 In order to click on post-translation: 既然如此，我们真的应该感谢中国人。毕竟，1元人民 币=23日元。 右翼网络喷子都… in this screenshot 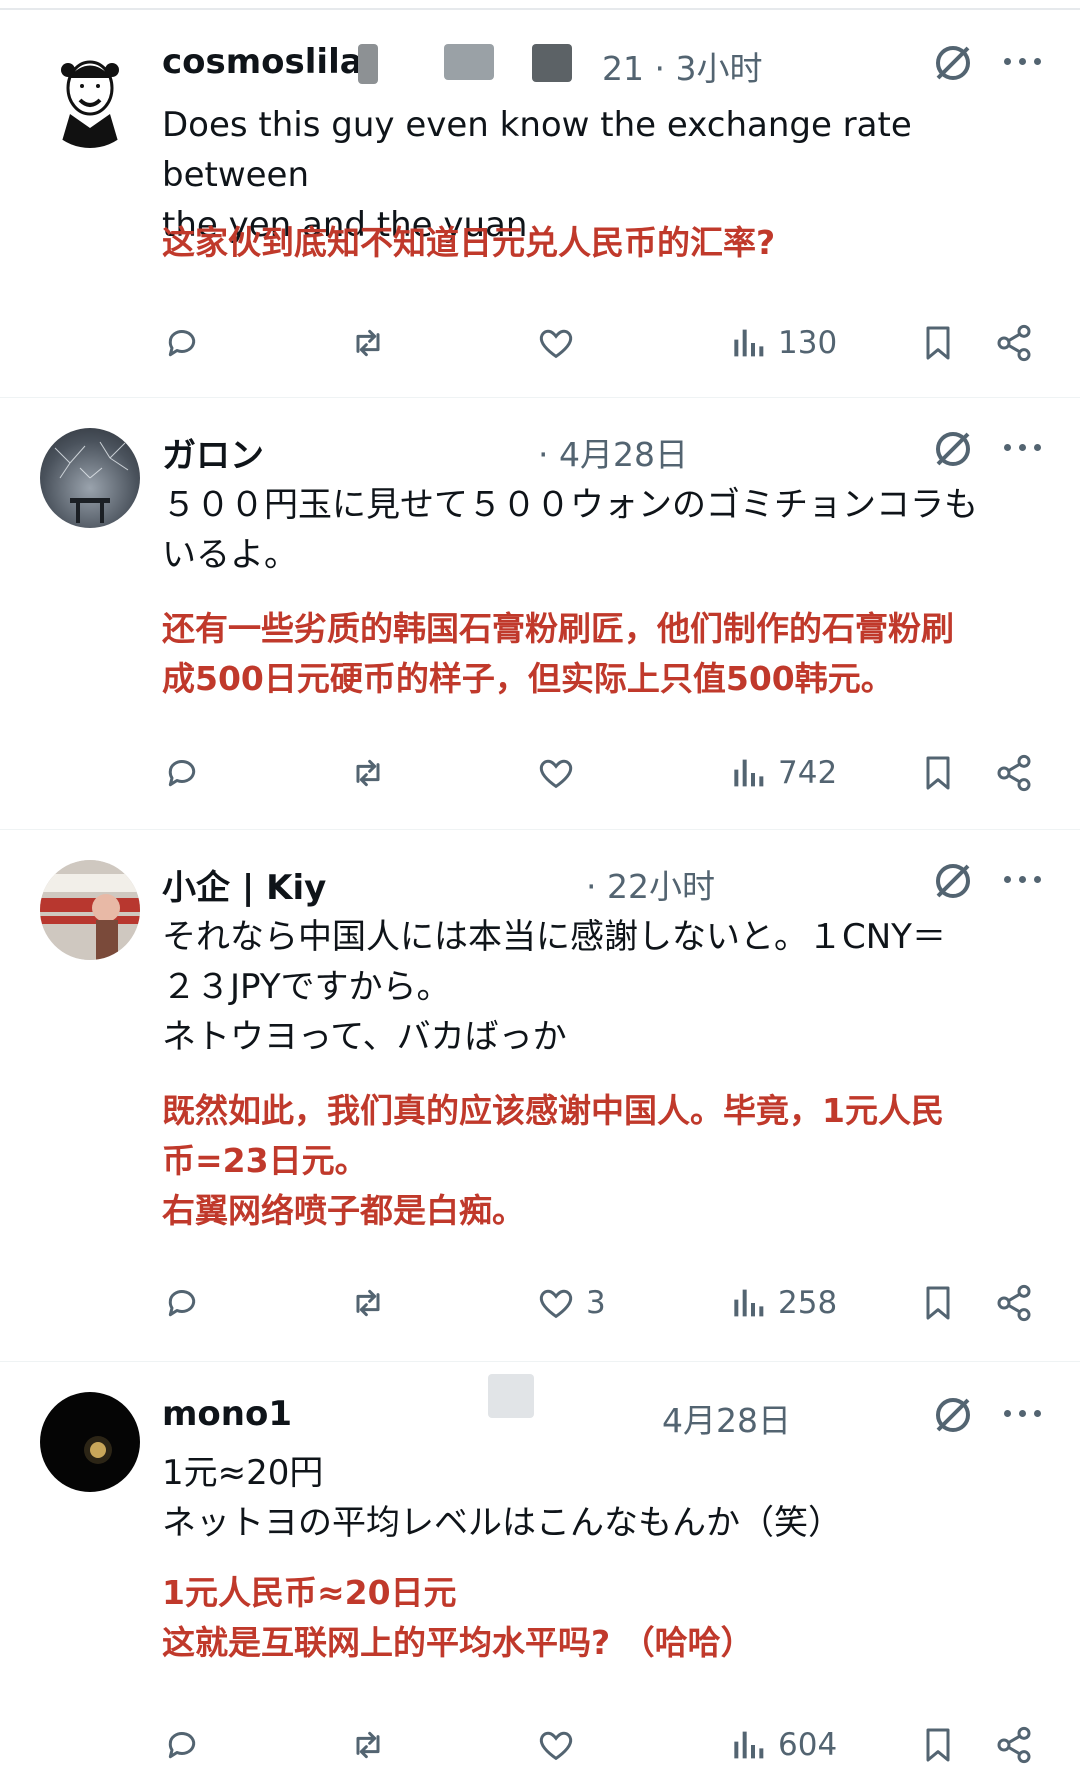, I will do `click(553, 1160)`.